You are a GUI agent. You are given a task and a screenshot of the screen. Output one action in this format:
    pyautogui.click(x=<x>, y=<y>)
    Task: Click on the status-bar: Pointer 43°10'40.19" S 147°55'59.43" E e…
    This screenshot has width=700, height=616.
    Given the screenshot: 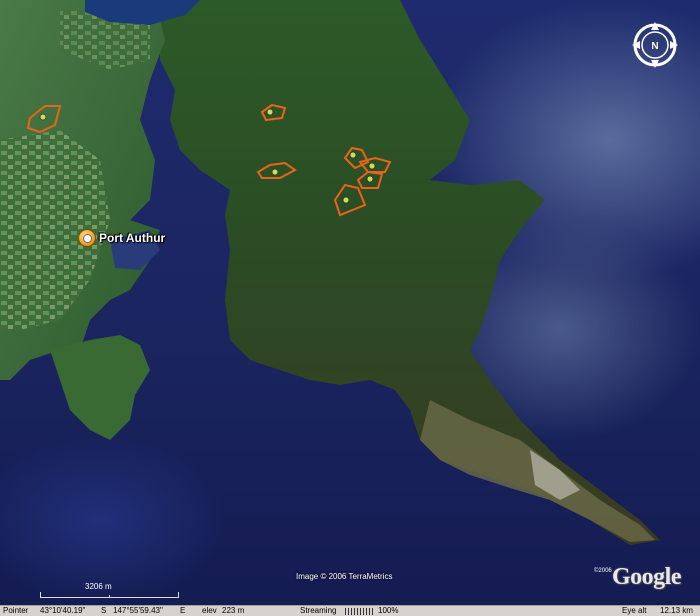 What is the action you would take?
    pyautogui.click(x=350, y=610)
    